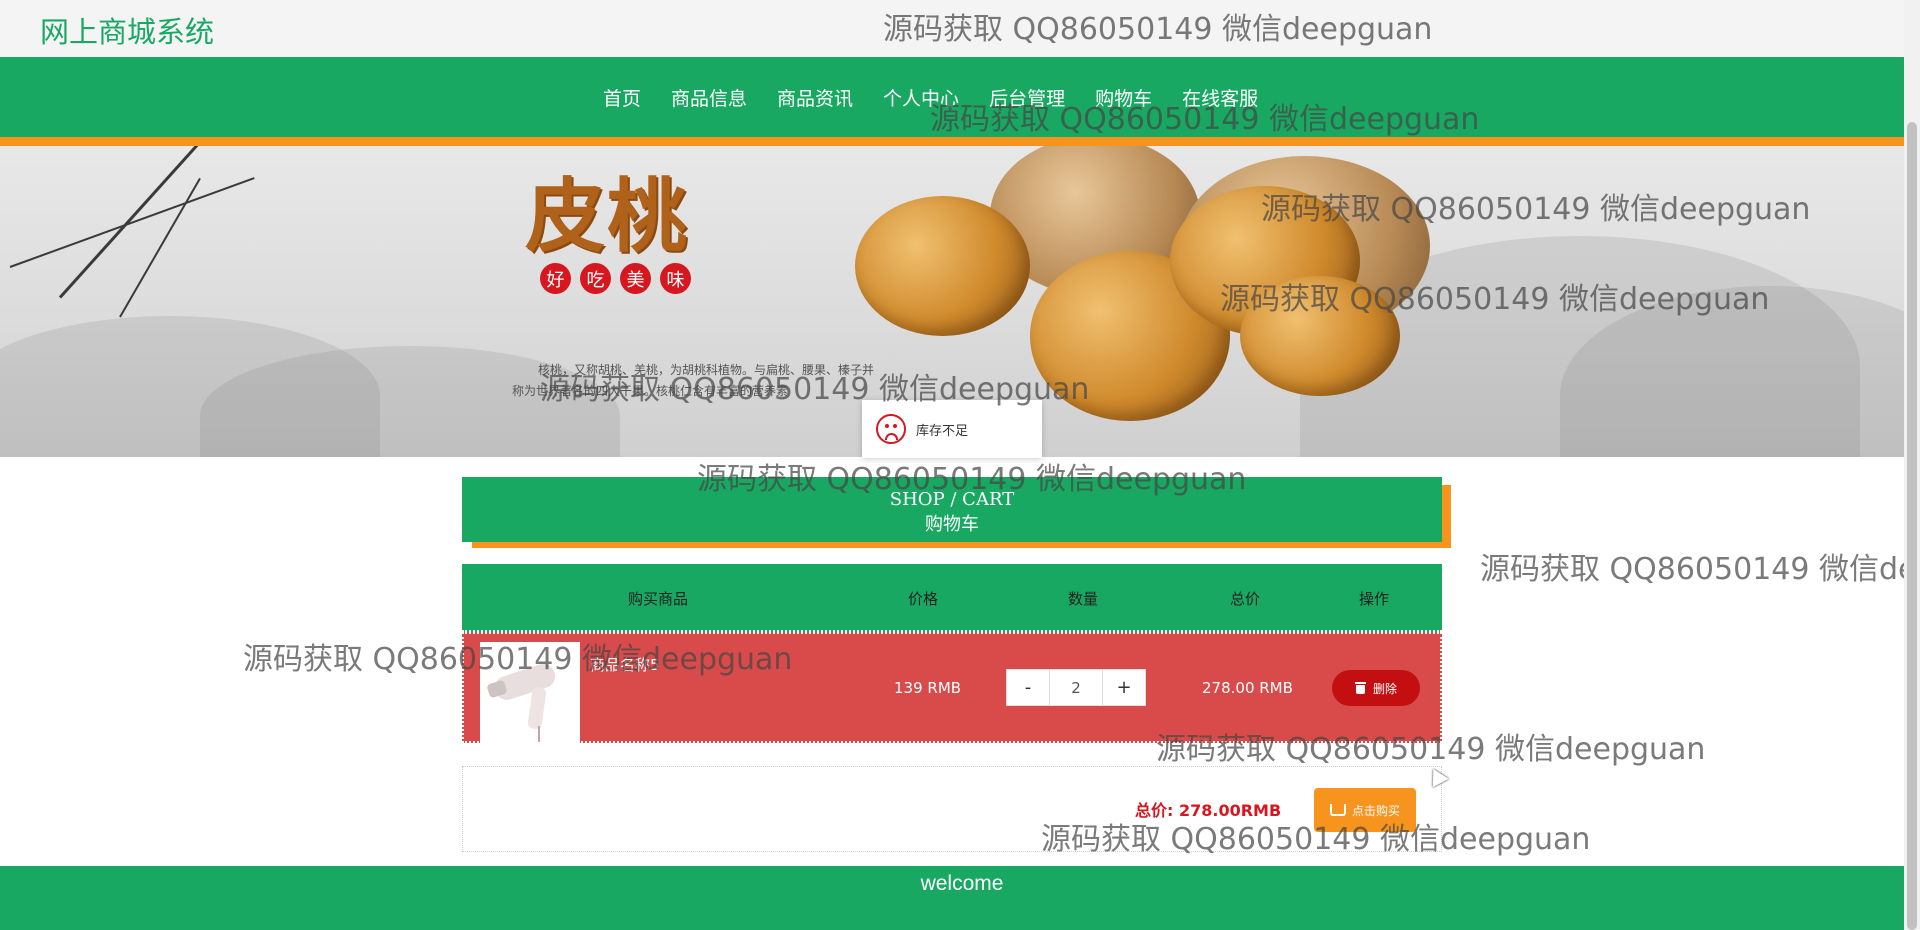 Image resolution: width=1920 pixels, height=930 pixels. I want to click on footer: welcome, so click(952, 898).